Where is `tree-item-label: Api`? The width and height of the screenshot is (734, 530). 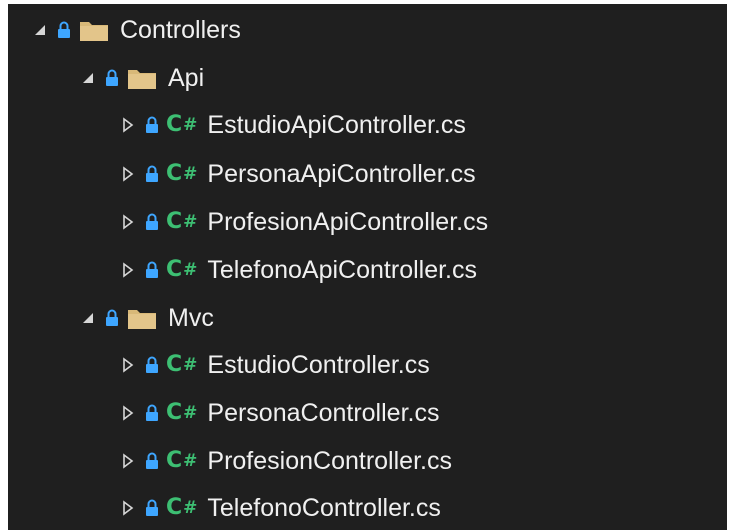 tree-item-label: Api is located at coordinates (186, 77).